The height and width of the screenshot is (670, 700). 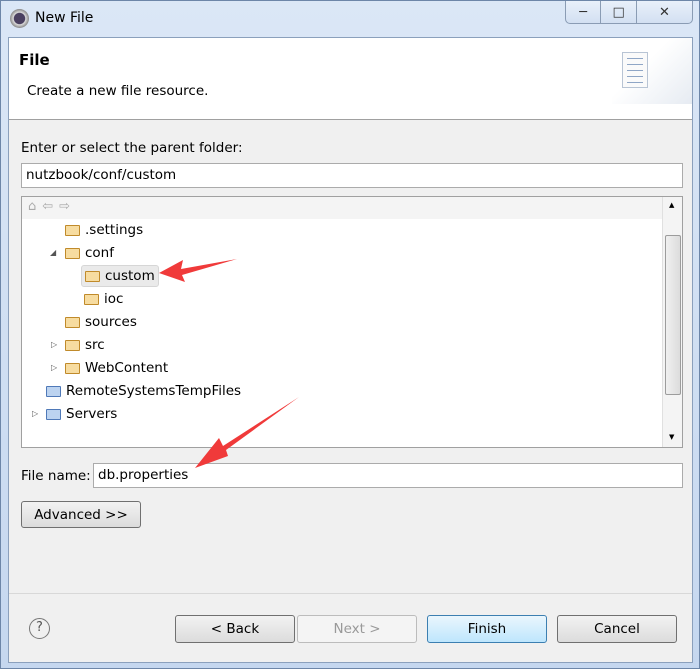 I want to click on page-description: Create a new file resource., so click(x=118, y=91).